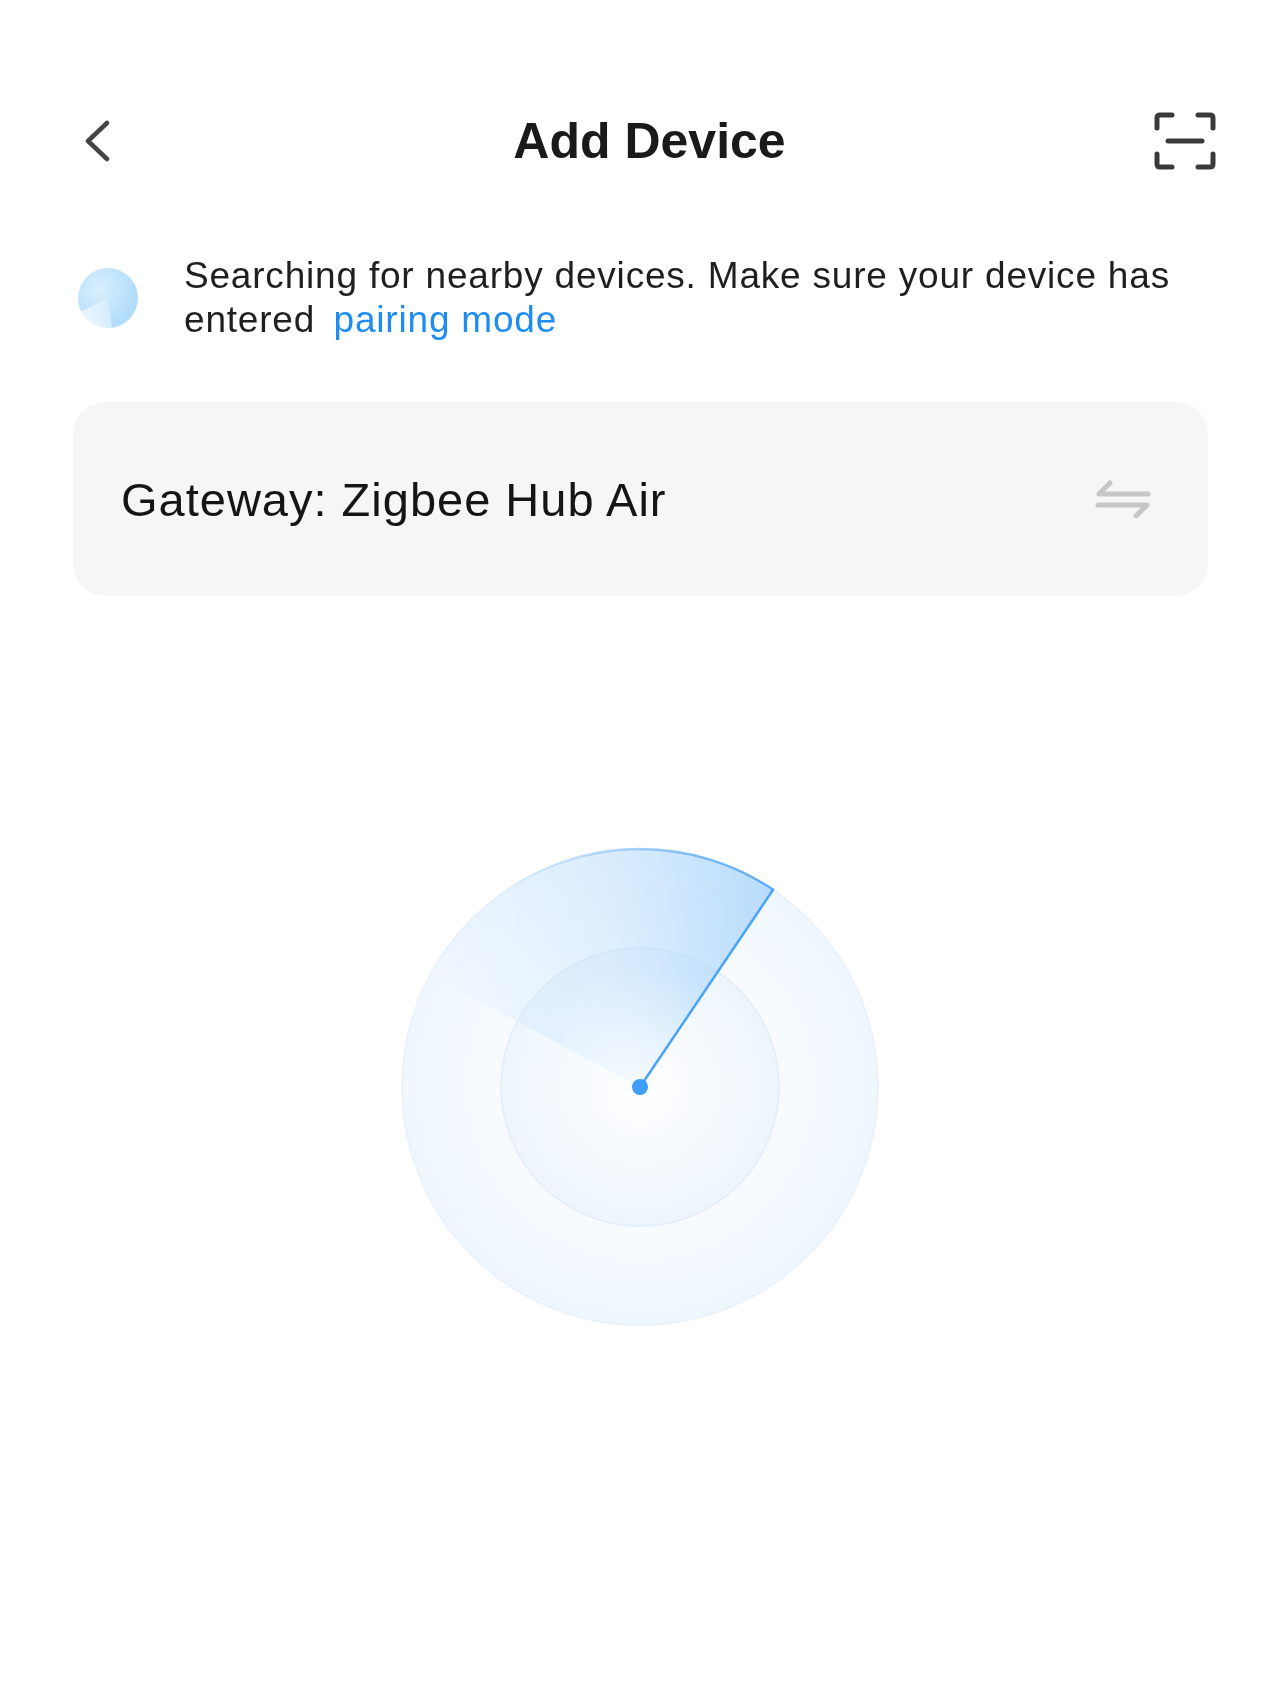 The width and height of the screenshot is (1280, 1700). Describe the element at coordinates (649, 141) in the screenshot. I see `page-title: Add Device` at that location.